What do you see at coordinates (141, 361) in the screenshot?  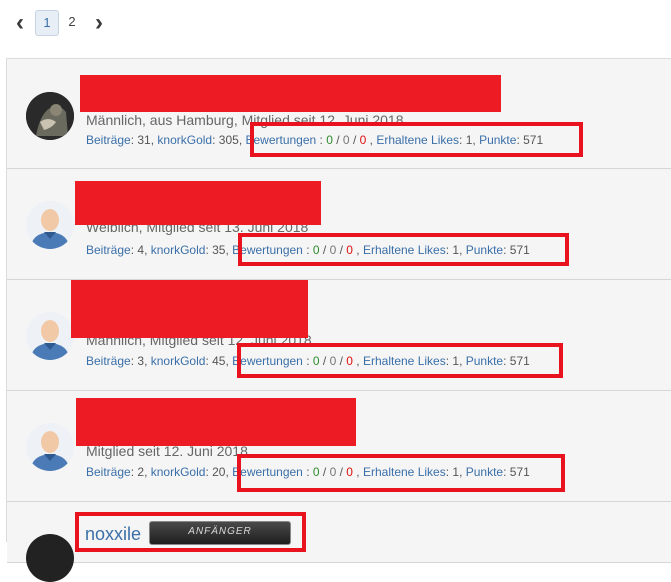 I see `posts-count: 3` at bounding box center [141, 361].